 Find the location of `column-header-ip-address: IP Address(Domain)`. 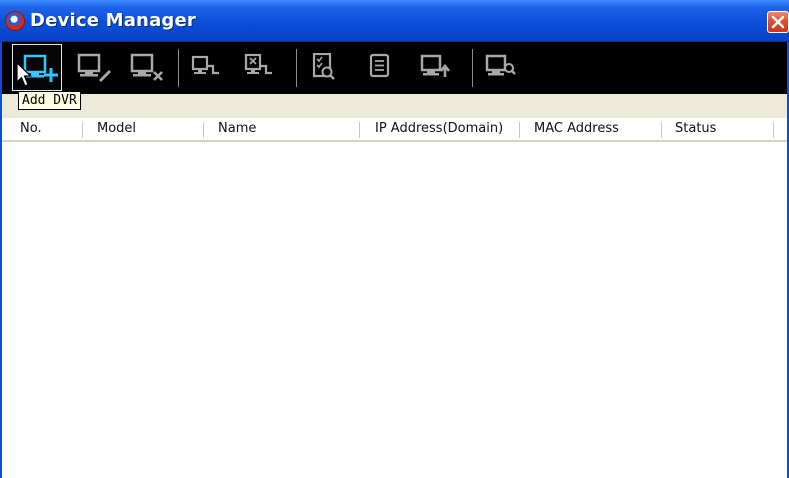

column-header-ip-address: IP Address(Domain) is located at coordinates (439, 129).